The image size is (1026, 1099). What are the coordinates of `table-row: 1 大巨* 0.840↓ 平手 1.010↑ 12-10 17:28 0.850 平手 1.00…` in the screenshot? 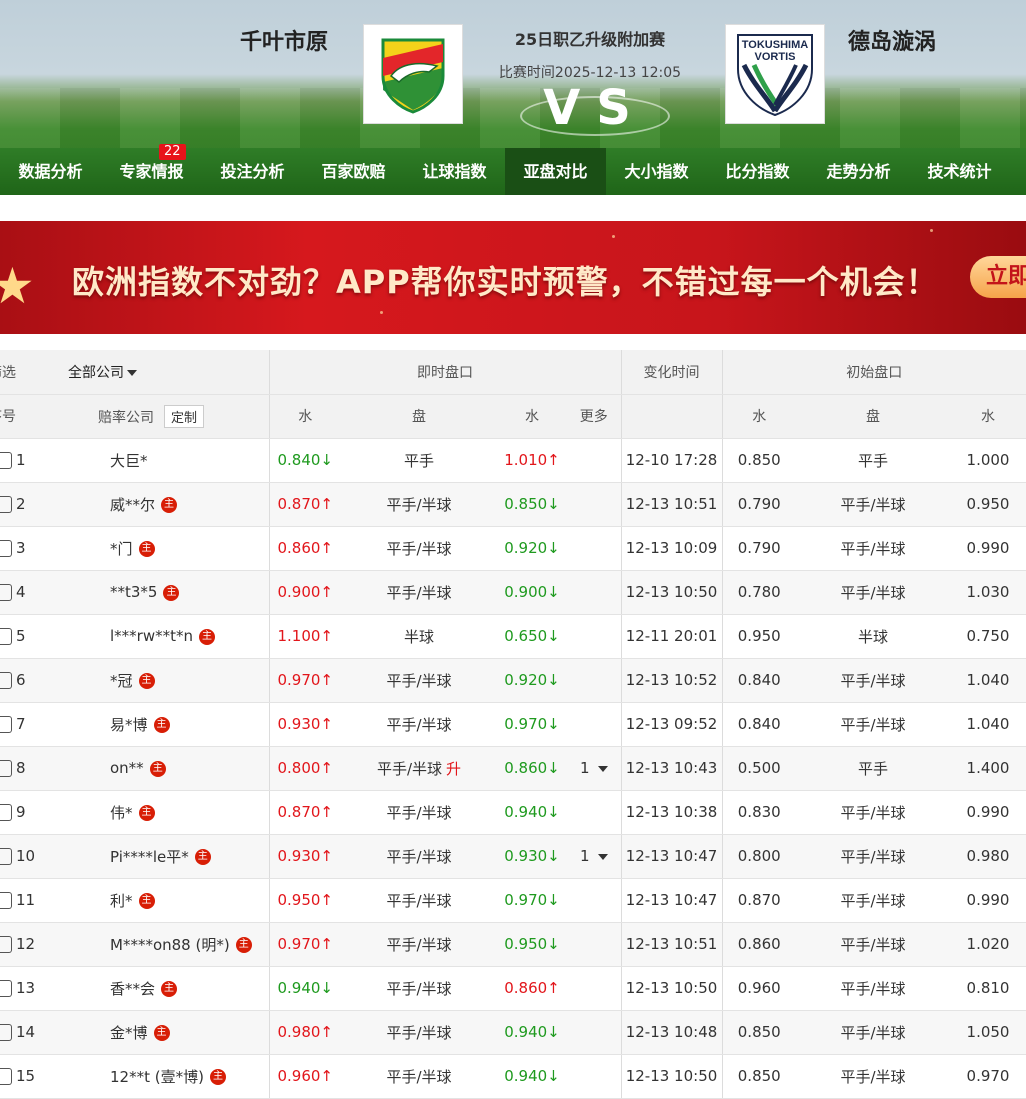 It's located at (513, 460).